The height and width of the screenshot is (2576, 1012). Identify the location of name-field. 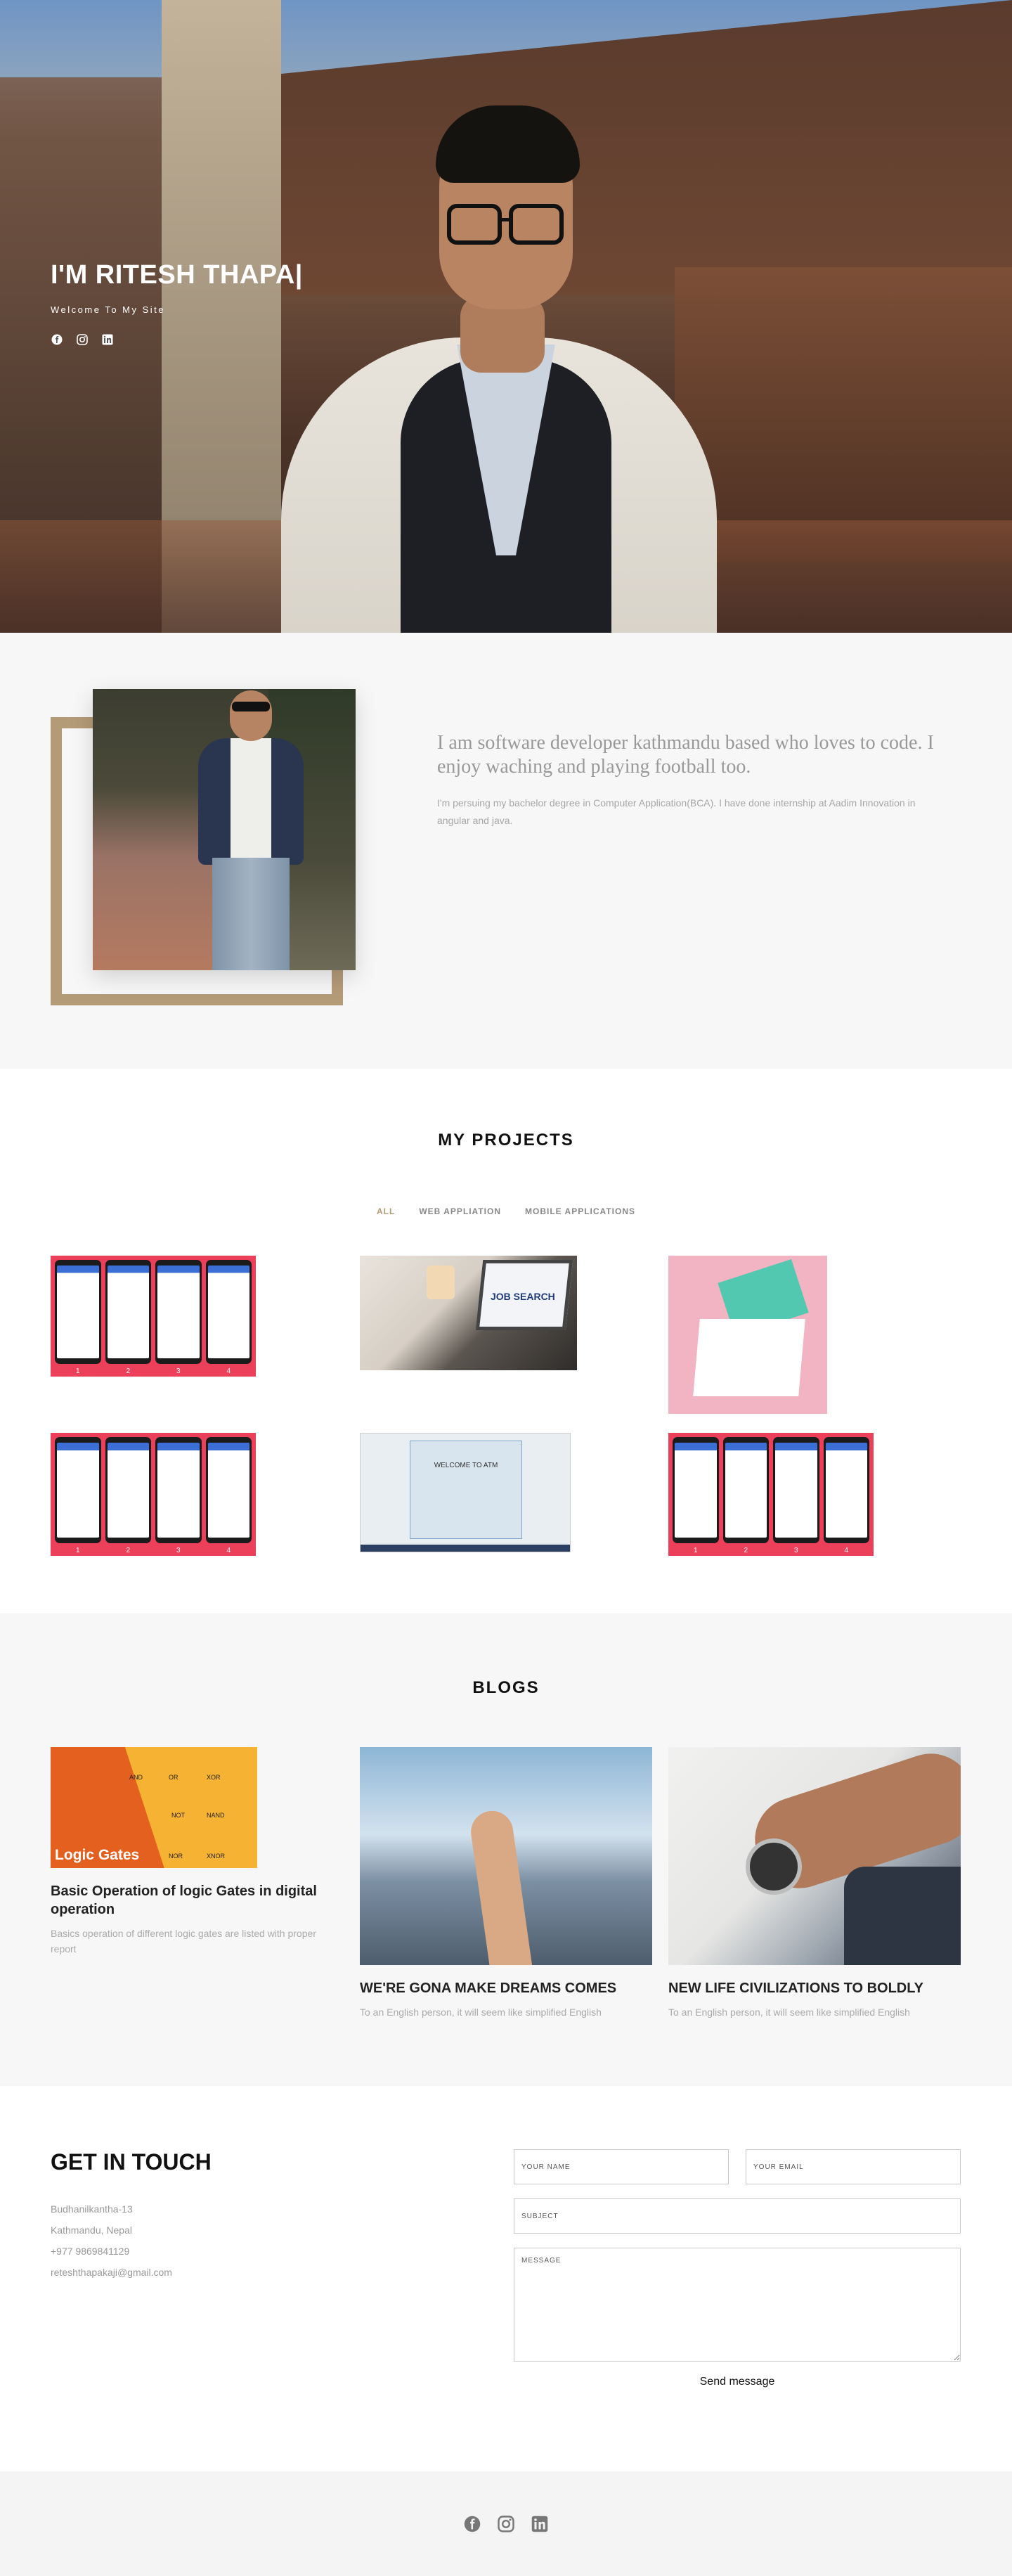
(621, 2166).